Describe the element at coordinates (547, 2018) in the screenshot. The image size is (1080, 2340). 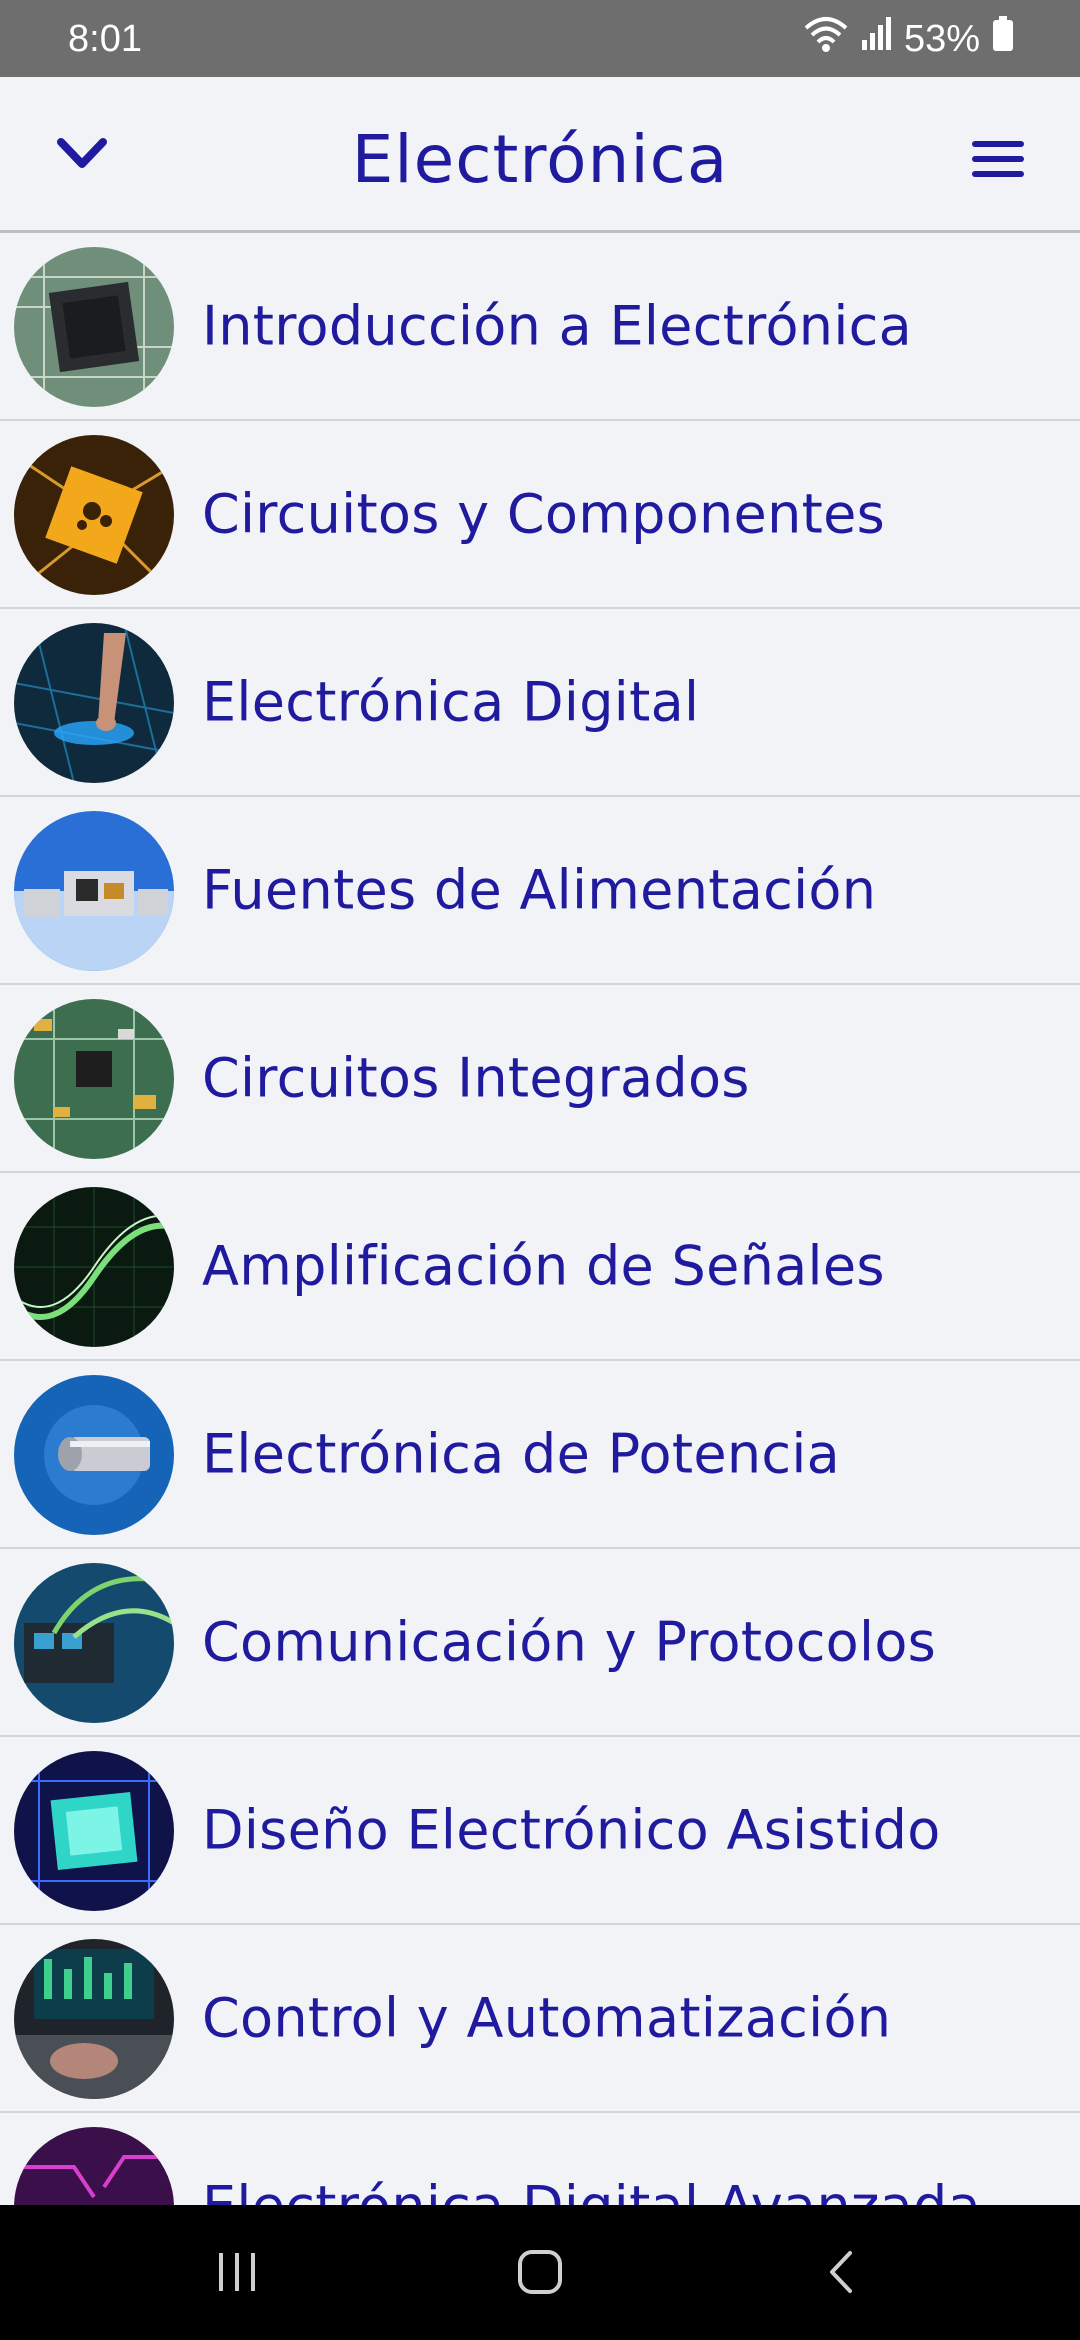
I see `list-item-label: Control y Automatización` at that location.